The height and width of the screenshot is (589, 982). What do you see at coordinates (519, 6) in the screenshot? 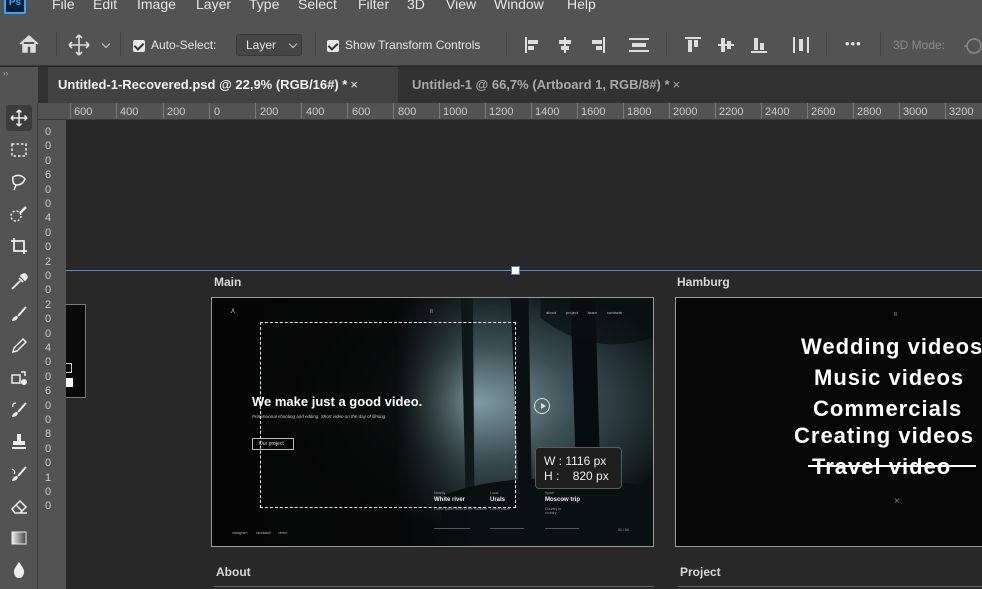
I see `menu-window: Window` at bounding box center [519, 6].